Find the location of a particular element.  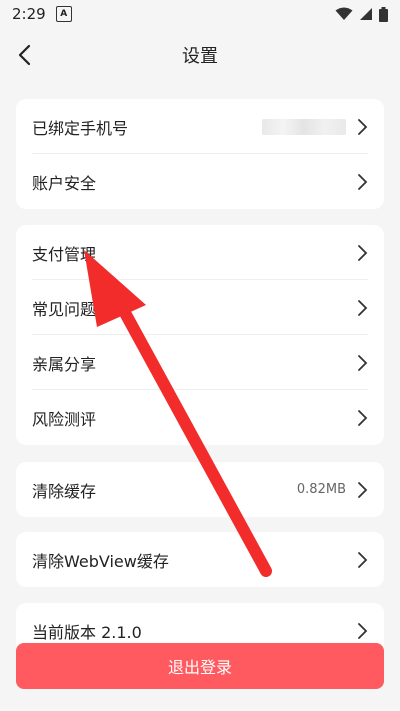

webview-card: 清除WebView缓存 is located at coordinates (200, 559).